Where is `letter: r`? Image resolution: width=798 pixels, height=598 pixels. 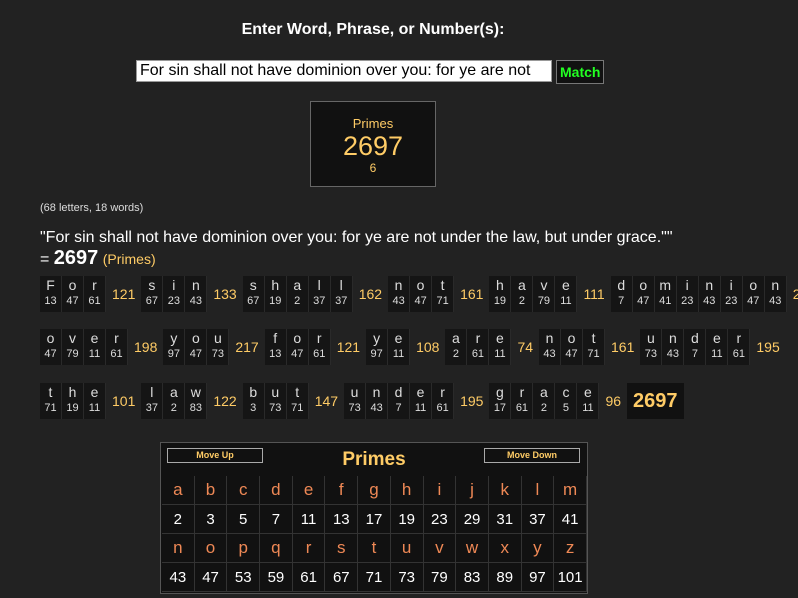
letter: r is located at coordinates (739, 338).